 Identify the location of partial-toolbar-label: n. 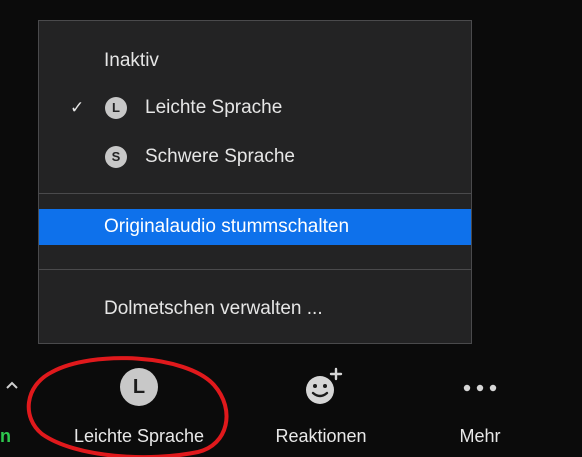
(5, 436).